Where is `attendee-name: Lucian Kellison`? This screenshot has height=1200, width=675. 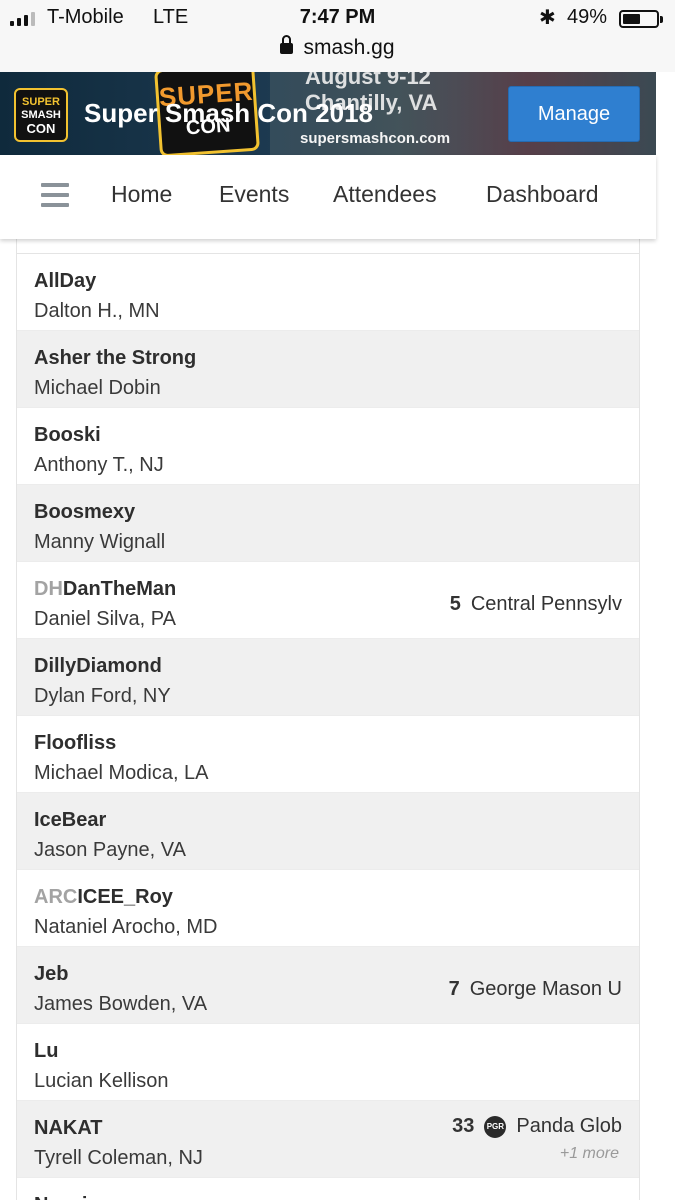 attendee-name: Lucian Kellison is located at coordinates (101, 1081).